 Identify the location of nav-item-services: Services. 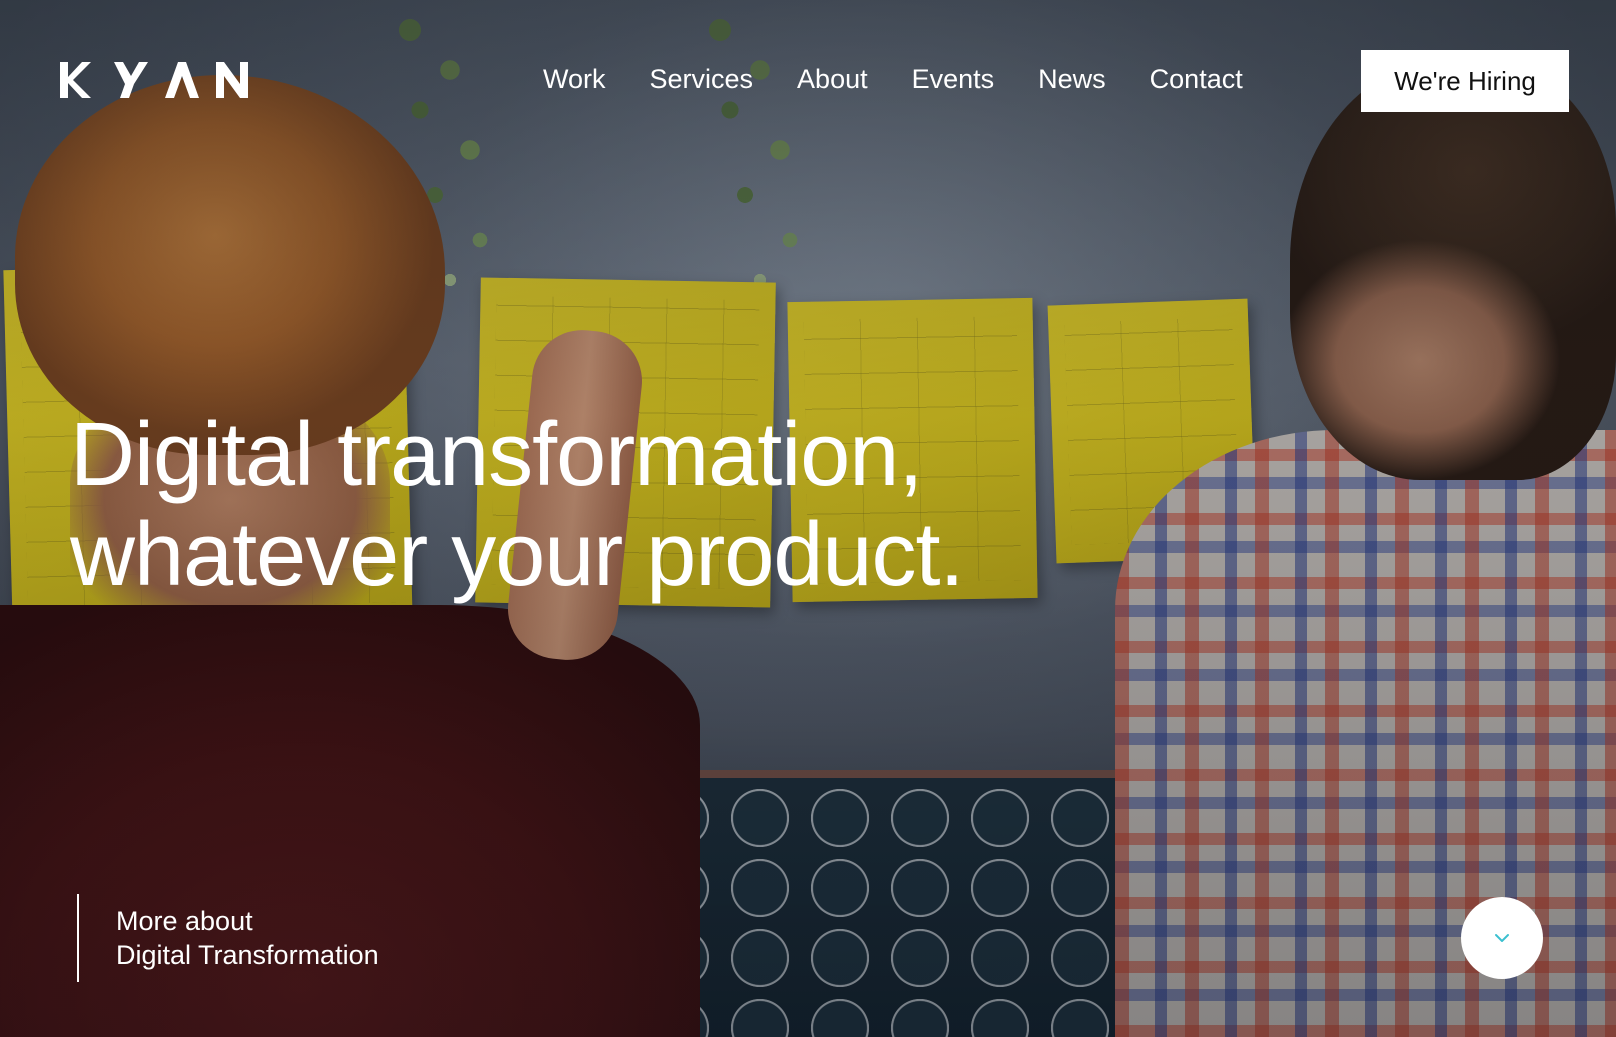
(702, 79).